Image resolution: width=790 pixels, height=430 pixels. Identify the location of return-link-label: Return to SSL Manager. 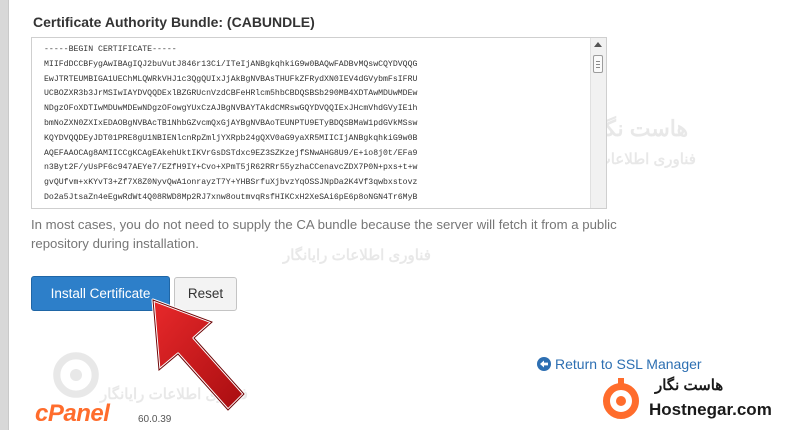
(628, 364).